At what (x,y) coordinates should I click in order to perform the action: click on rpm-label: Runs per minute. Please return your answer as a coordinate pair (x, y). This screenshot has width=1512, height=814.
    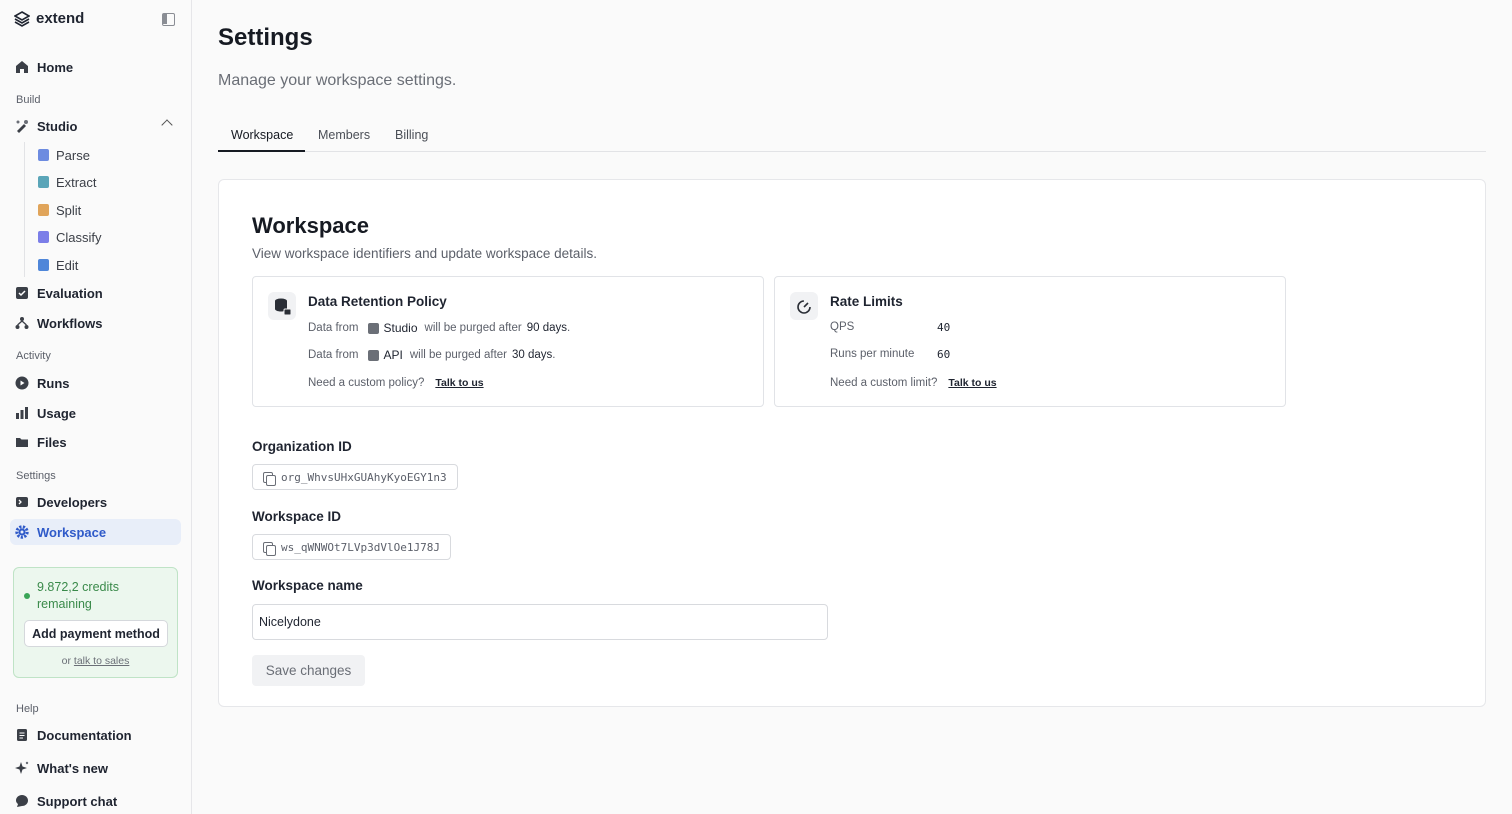
    Looking at the image, I should click on (872, 354).